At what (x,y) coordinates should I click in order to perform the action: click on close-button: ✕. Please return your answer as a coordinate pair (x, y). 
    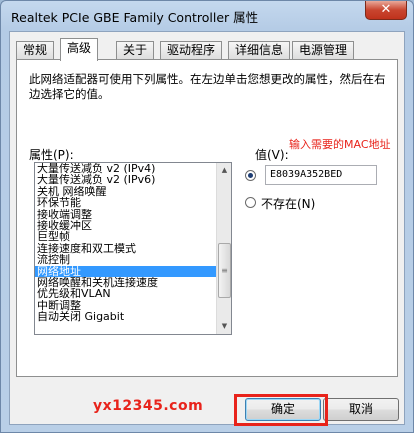
    Looking at the image, I should click on (386, 10).